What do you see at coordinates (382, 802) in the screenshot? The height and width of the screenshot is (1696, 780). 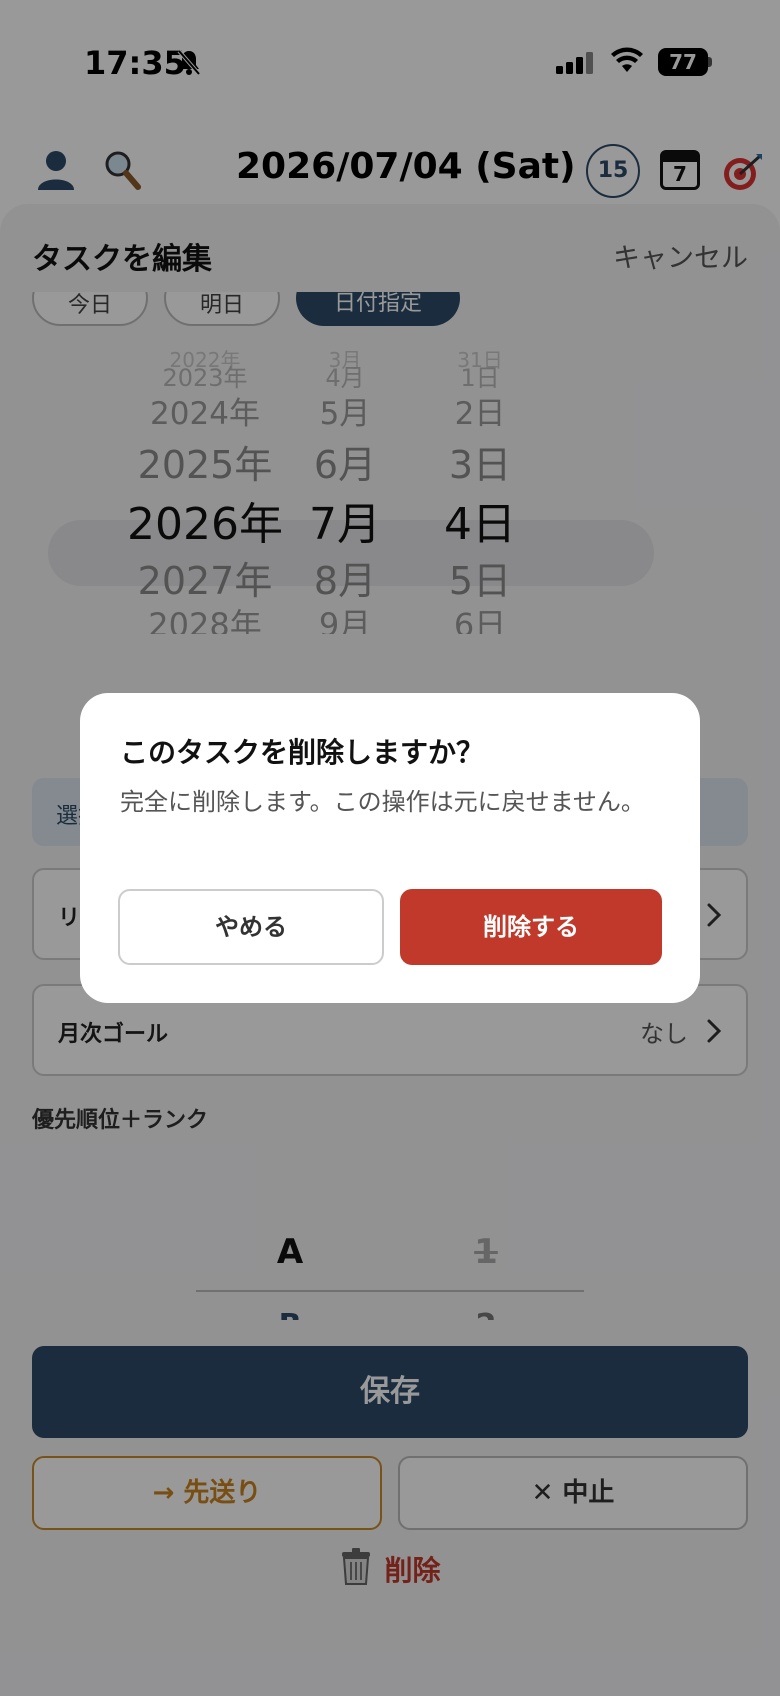 I see `dialog-message: 完全に削除します。この操作は元に戻せません。` at bounding box center [382, 802].